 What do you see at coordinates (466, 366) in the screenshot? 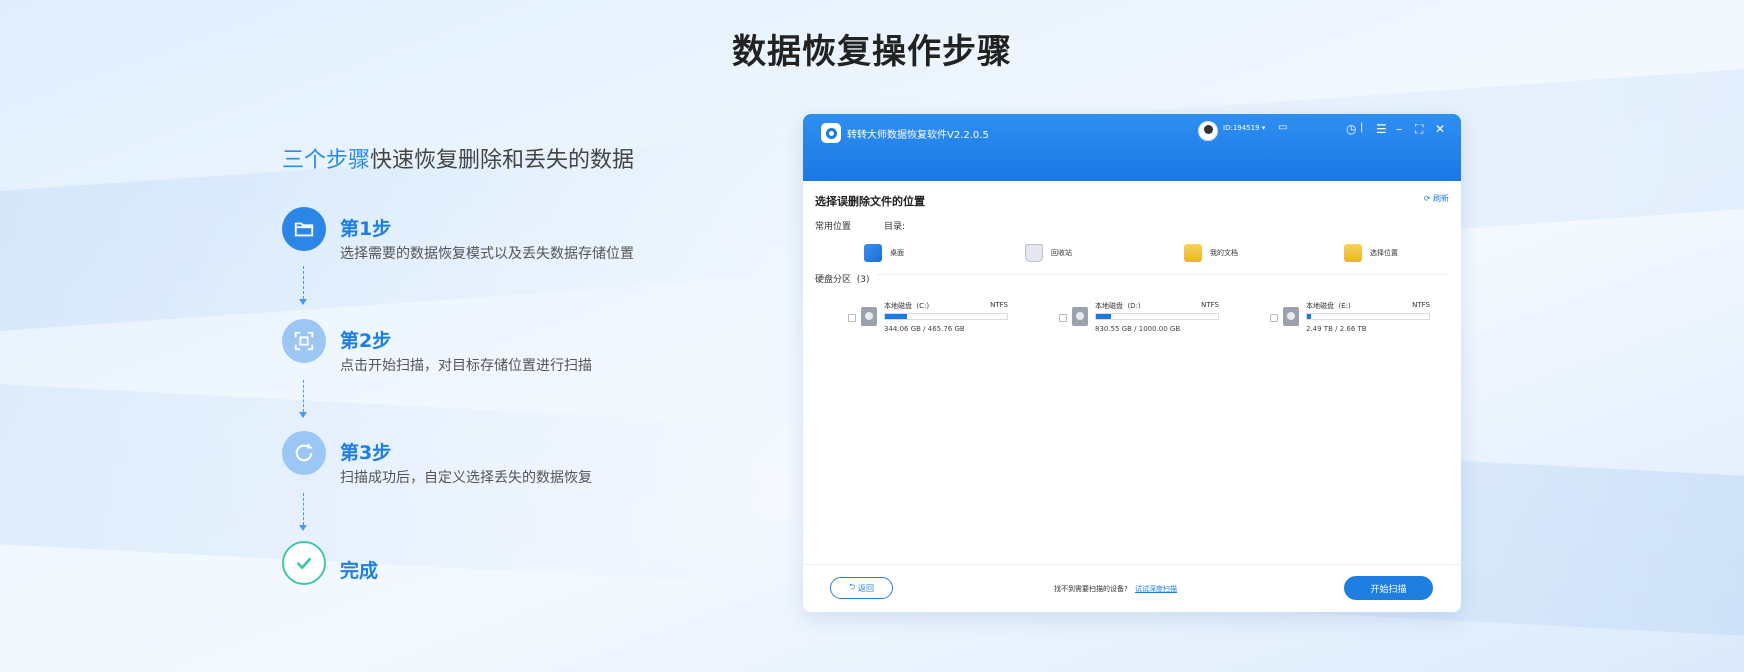
I see `step-desc: 点击开始扫描，对目标存储位置进行扫描` at bounding box center [466, 366].